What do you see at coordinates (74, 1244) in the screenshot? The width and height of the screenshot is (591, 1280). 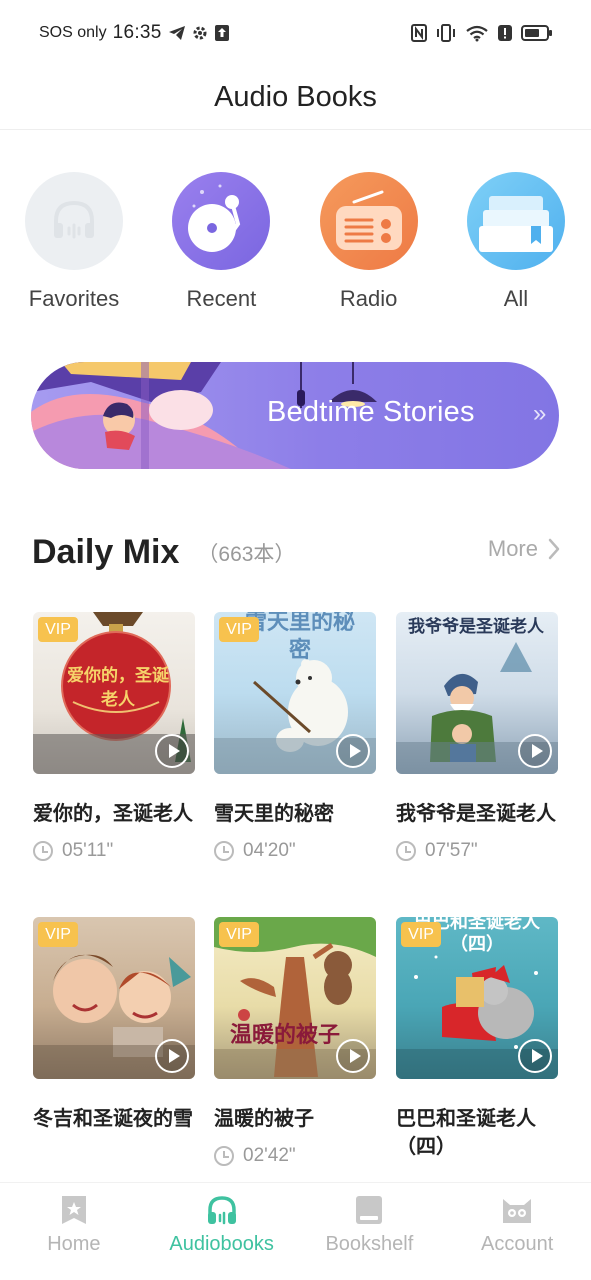 I see `nav-label: Home` at bounding box center [74, 1244].